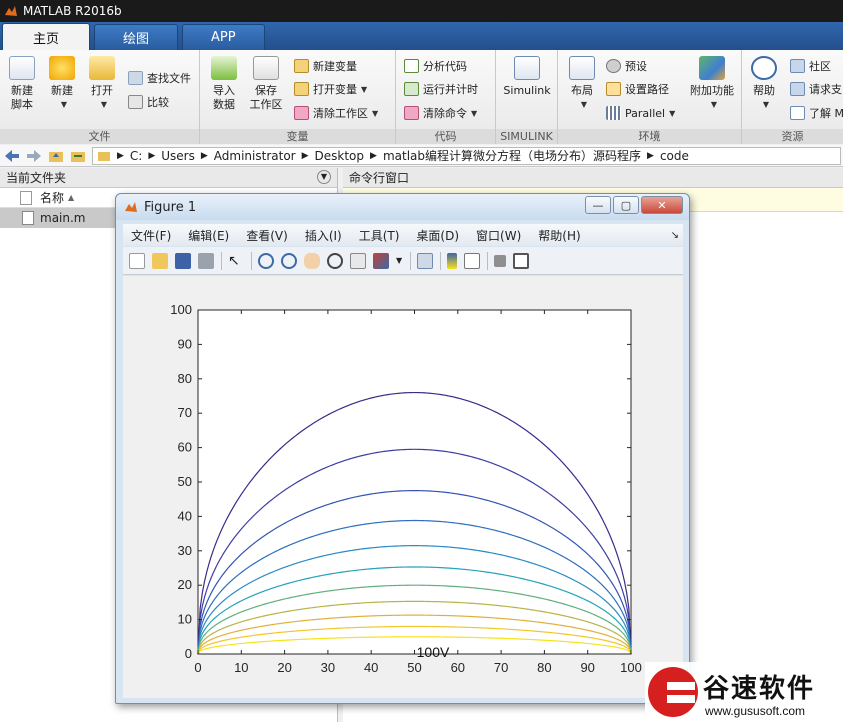  I want to click on tab-plots: 绘图, so click(136, 37).